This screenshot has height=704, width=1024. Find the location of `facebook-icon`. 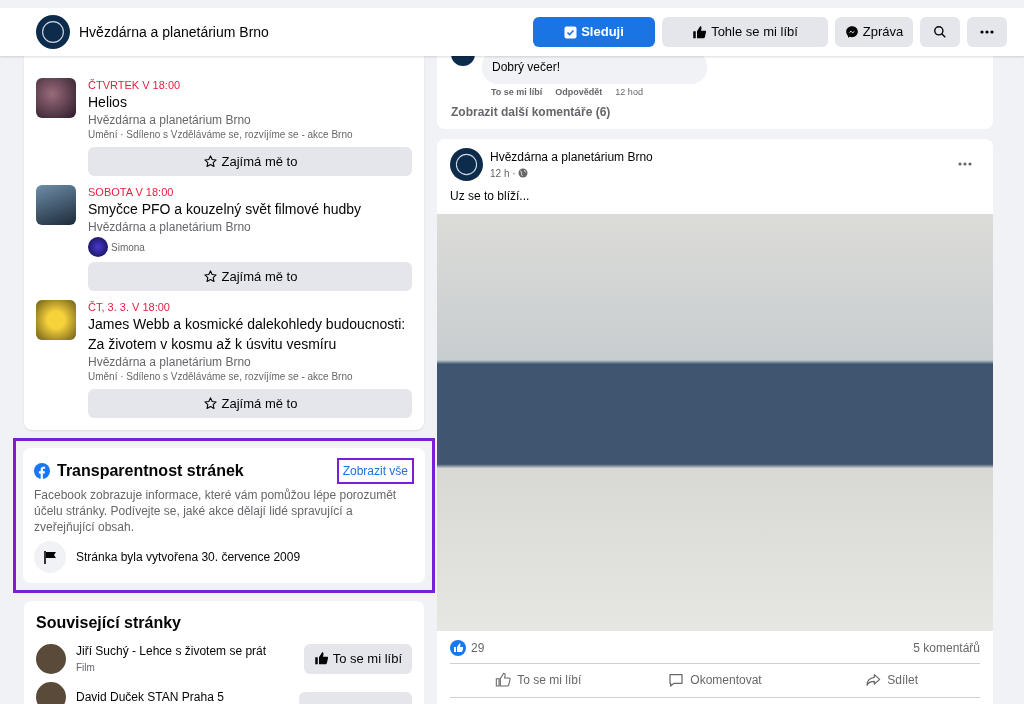

facebook-icon is located at coordinates (42, 471).